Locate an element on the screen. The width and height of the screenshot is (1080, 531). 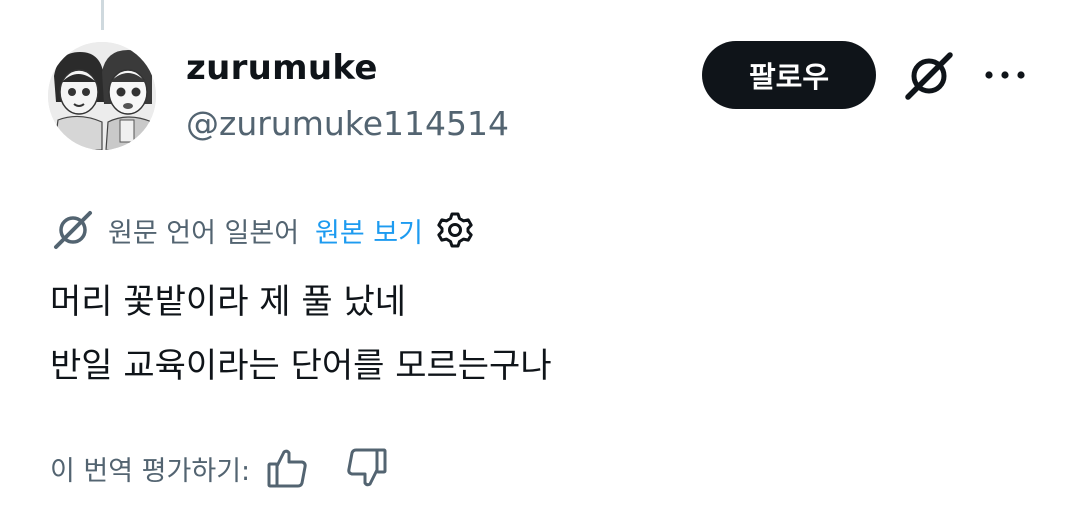
tweet-text-line: 머리 꽃밭이라 제 풀 났네 is located at coordinates (228, 302).